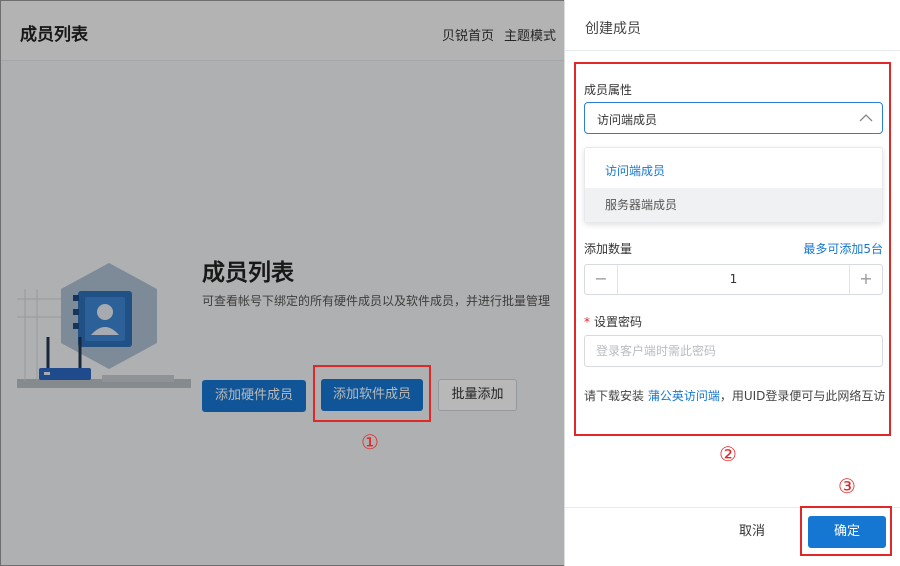 The height and width of the screenshot is (566, 900). I want to click on annotation-step-3: ③, so click(847, 486).